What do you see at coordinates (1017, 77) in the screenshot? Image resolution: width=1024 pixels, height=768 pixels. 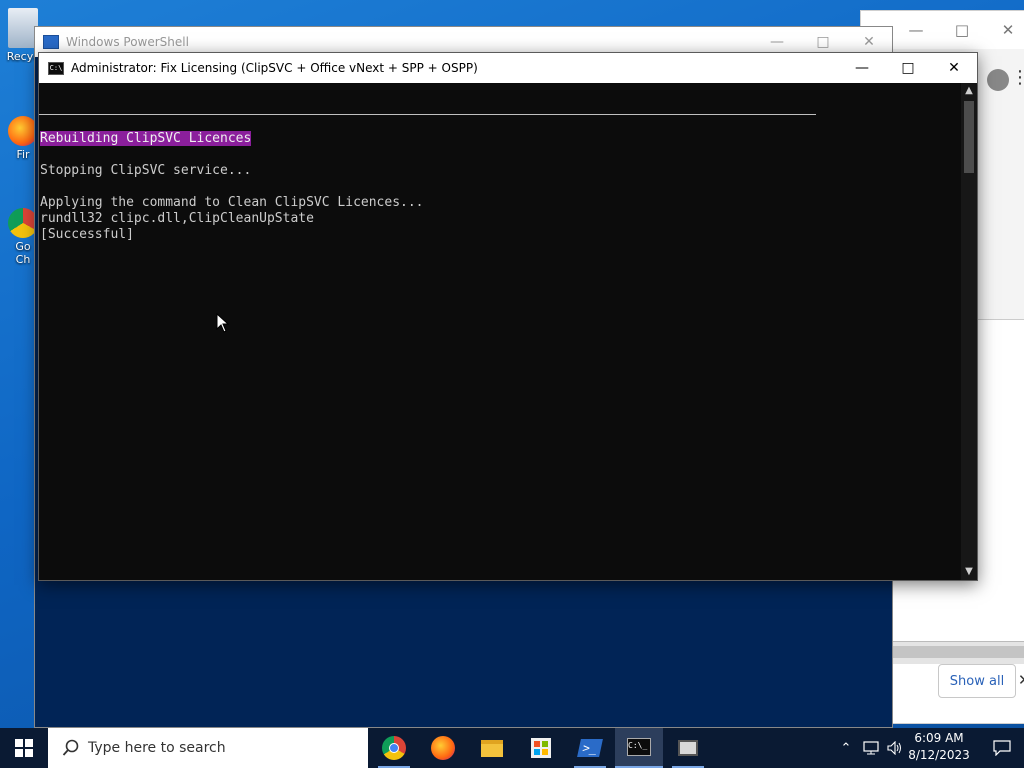 I see `more-options-icon: ⋮` at bounding box center [1017, 77].